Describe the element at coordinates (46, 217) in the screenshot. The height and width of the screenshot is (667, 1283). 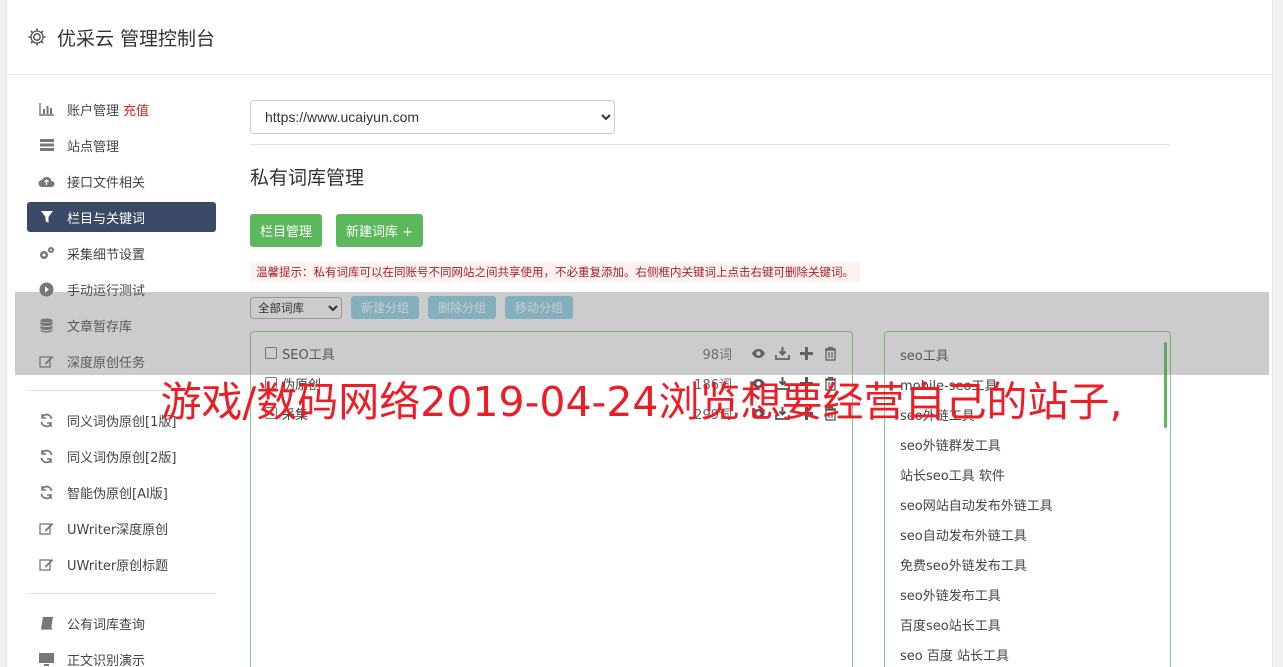
I see `filter-icon` at that location.